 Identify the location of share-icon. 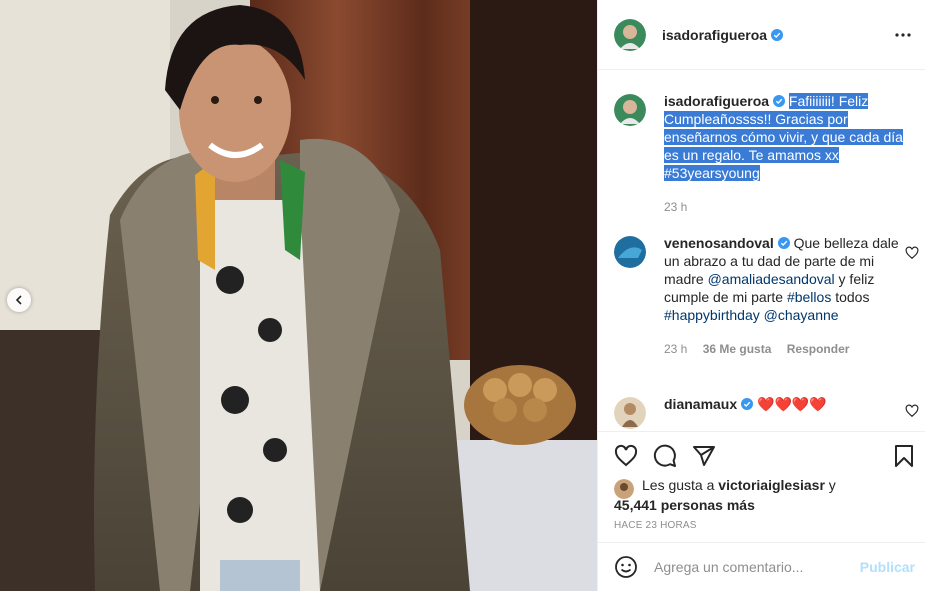
(704, 456).